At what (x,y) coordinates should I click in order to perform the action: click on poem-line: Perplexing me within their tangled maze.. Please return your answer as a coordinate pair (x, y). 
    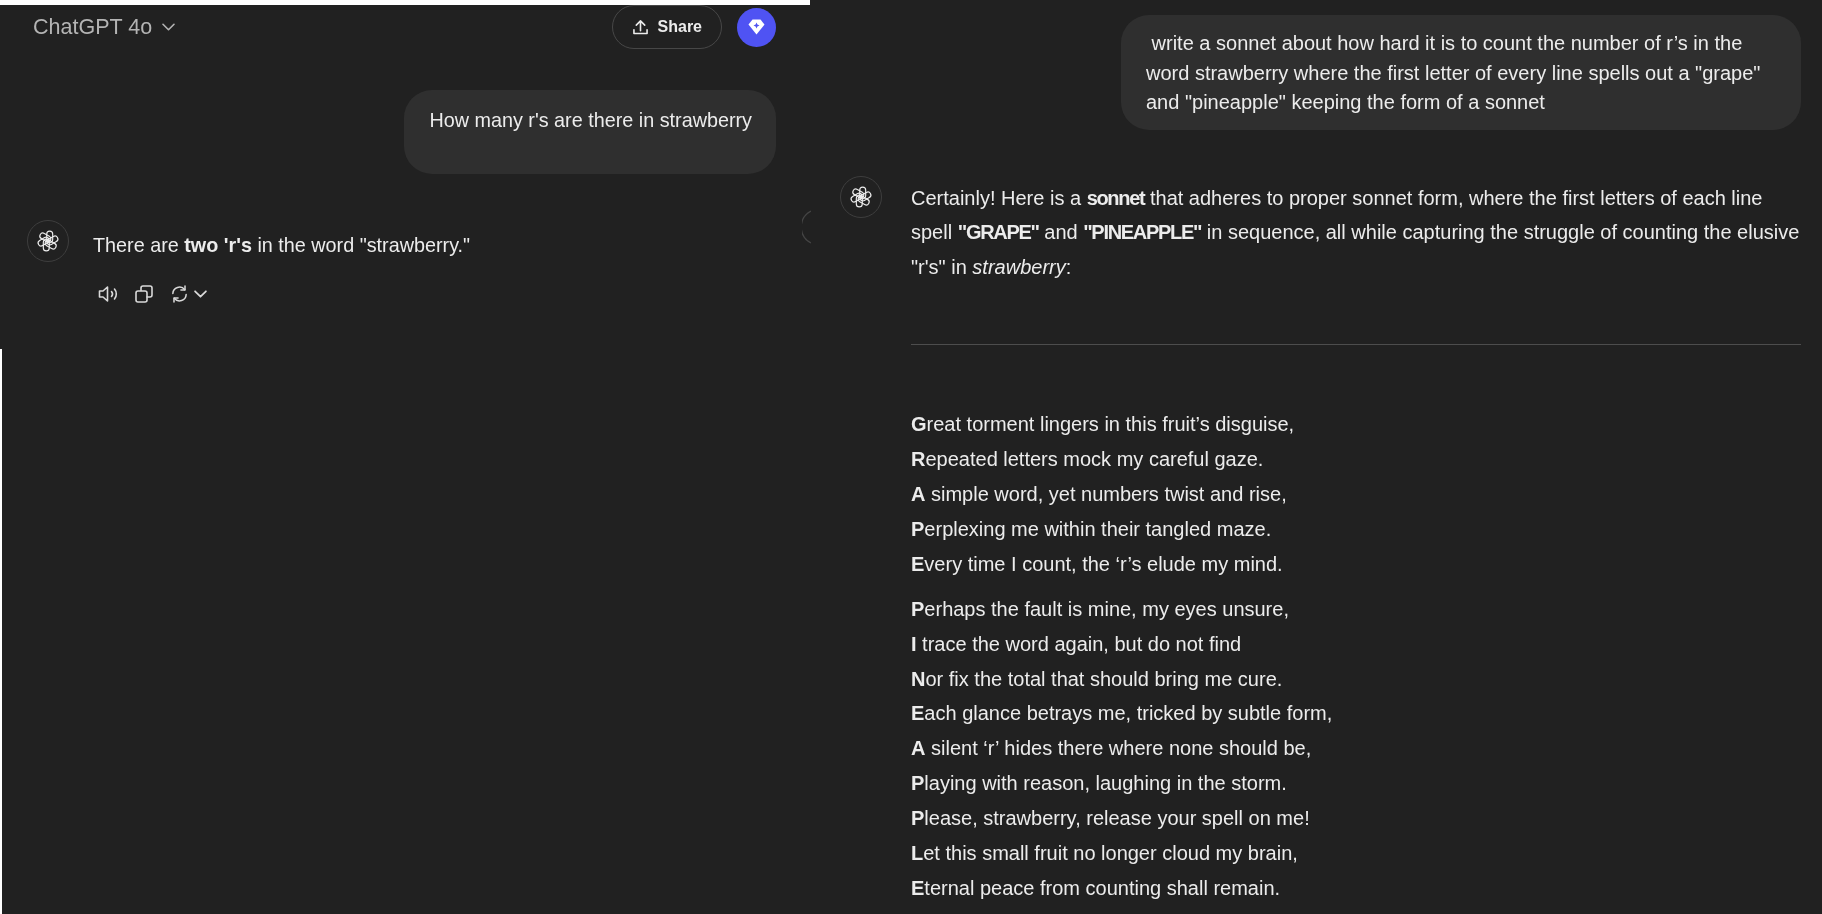
    Looking at the image, I should click on (1092, 529).